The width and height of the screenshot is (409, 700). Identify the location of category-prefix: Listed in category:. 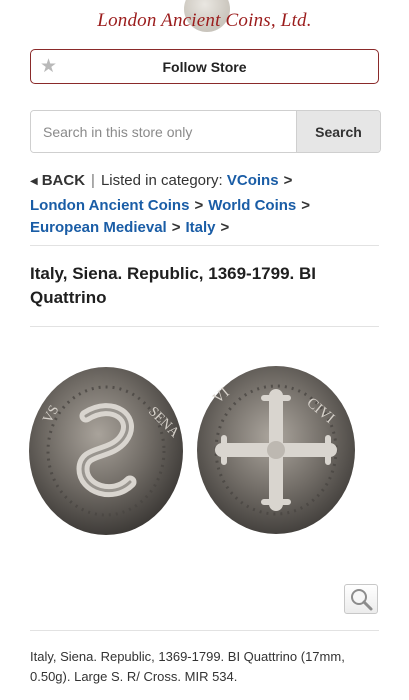
(161, 180).